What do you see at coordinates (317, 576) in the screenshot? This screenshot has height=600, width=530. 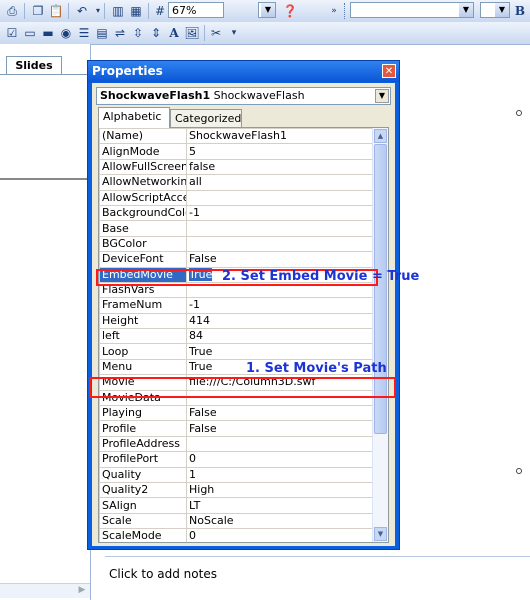 I see `notes-pane: Click to add notes` at bounding box center [317, 576].